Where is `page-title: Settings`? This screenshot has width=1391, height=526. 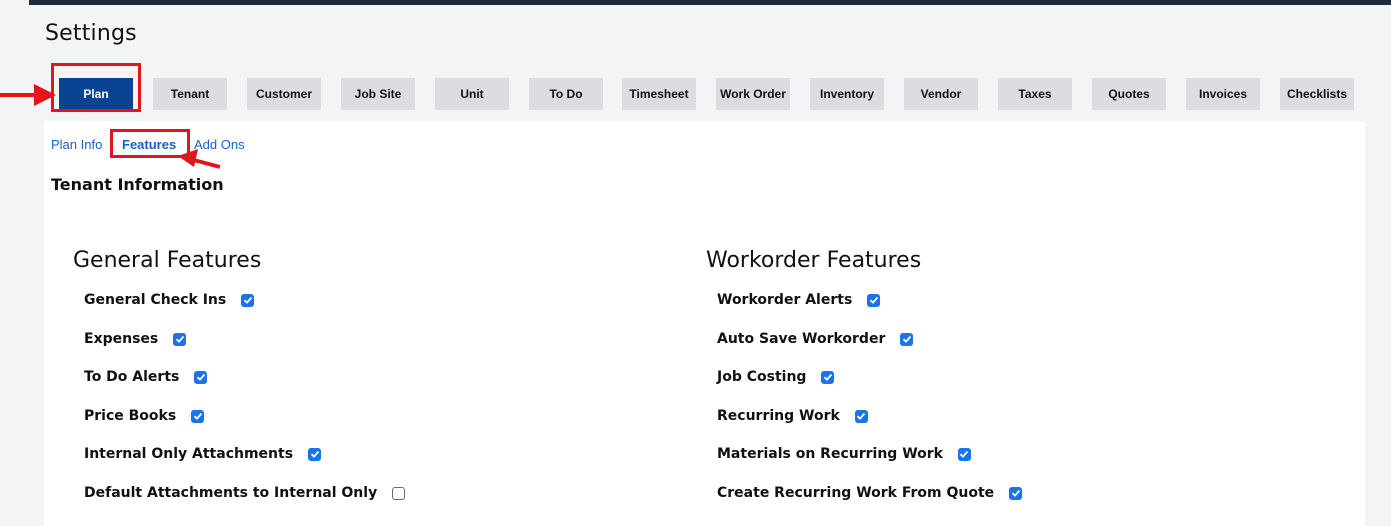
page-title: Settings is located at coordinates (91, 33).